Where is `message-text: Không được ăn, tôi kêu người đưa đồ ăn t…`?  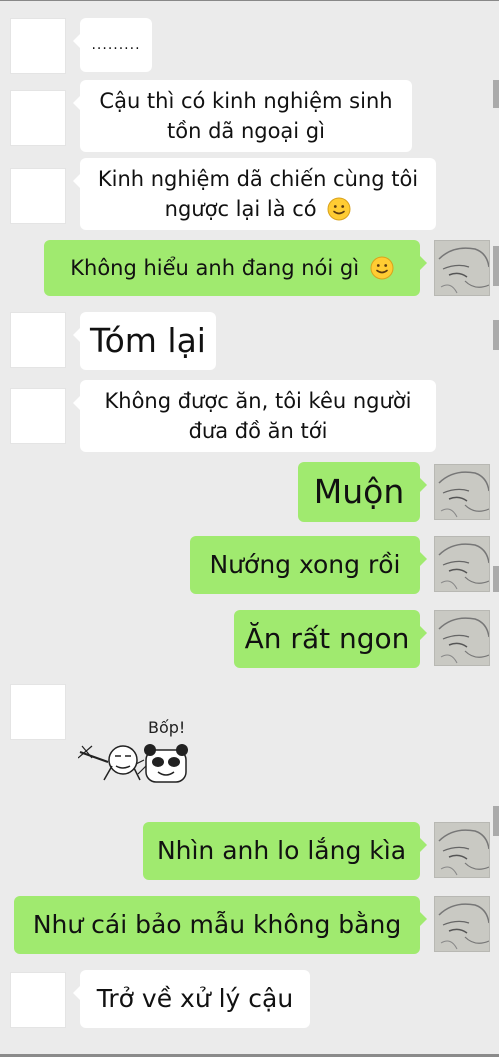 message-text: Không được ăn, tôi kêu người đưa đồ ăn t… is located at coordinates (258, 415).